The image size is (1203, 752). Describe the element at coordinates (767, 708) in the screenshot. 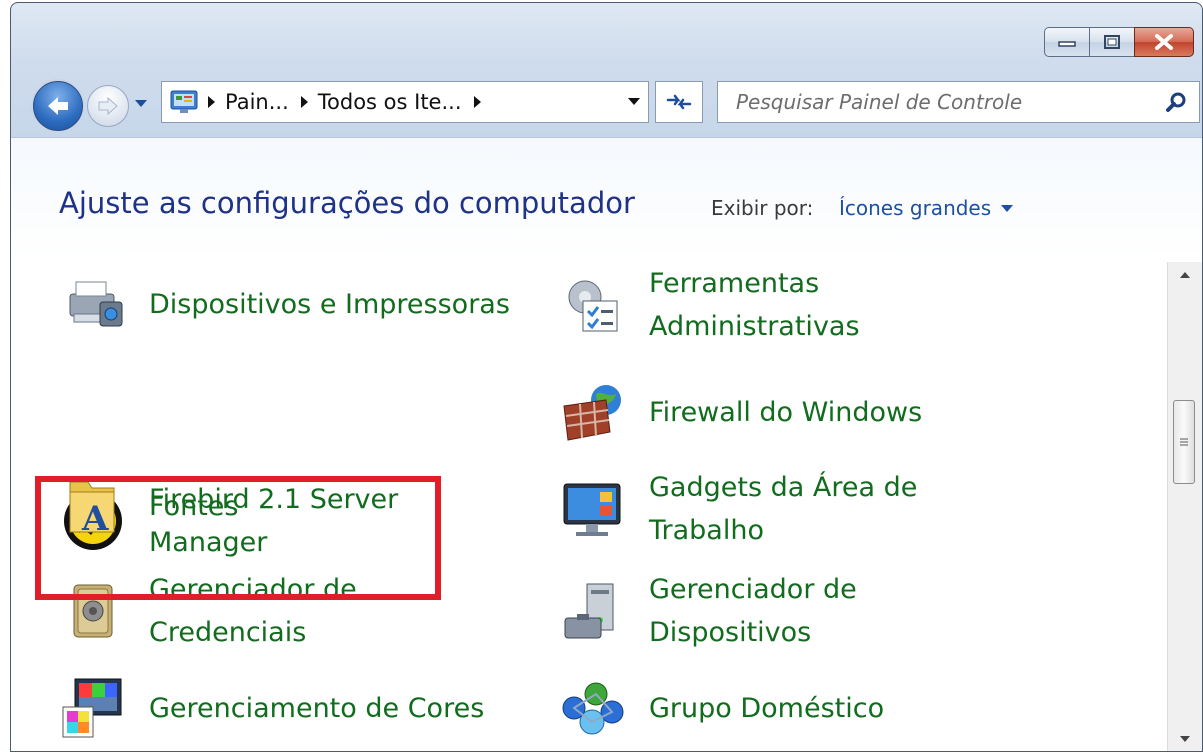

I see `item-label: Grupo Doméstico` at that location.